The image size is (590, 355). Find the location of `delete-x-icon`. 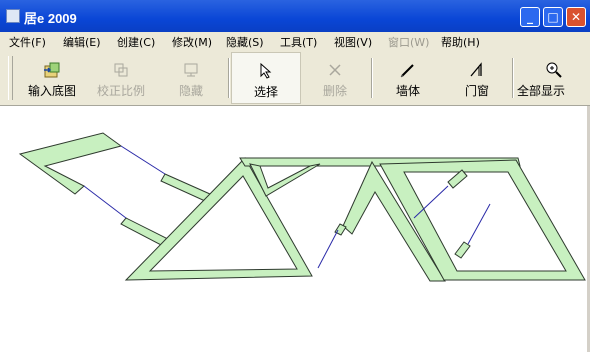

delete-x-icon is located at coordinates (335, 70).